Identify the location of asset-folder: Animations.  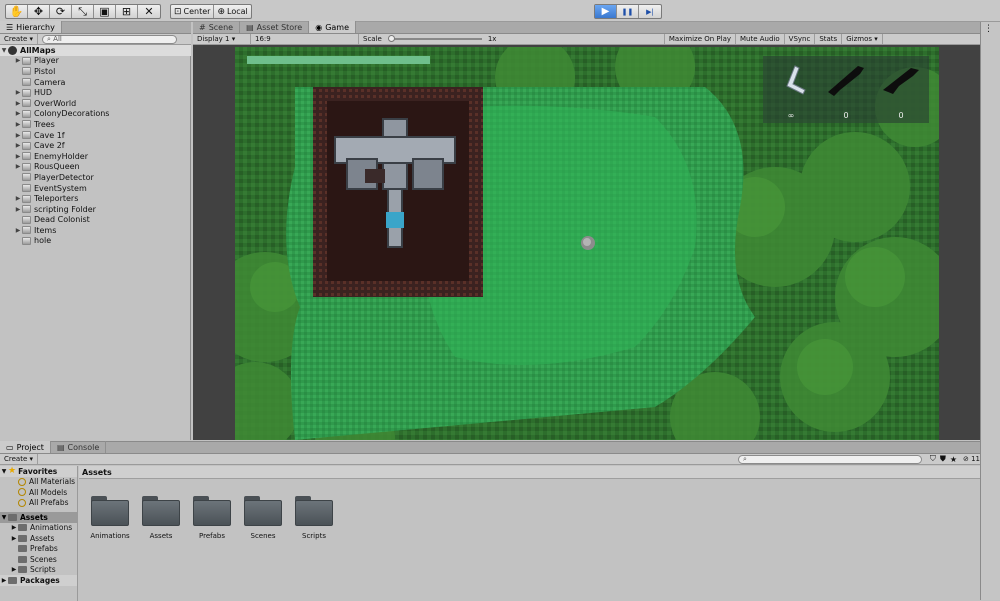
(110, 518).